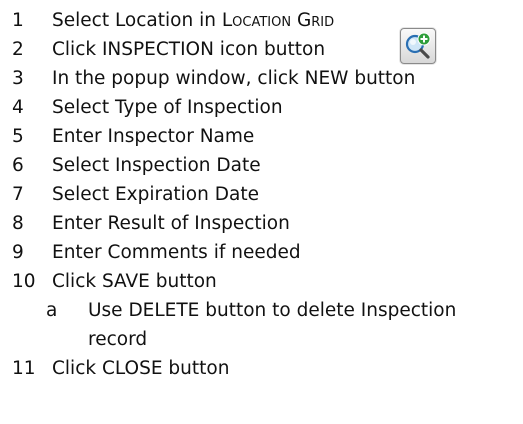 The width and height of the screenshot is (523, 424). I want to click on step-text: Select Inspection Date, so click(156, 165).